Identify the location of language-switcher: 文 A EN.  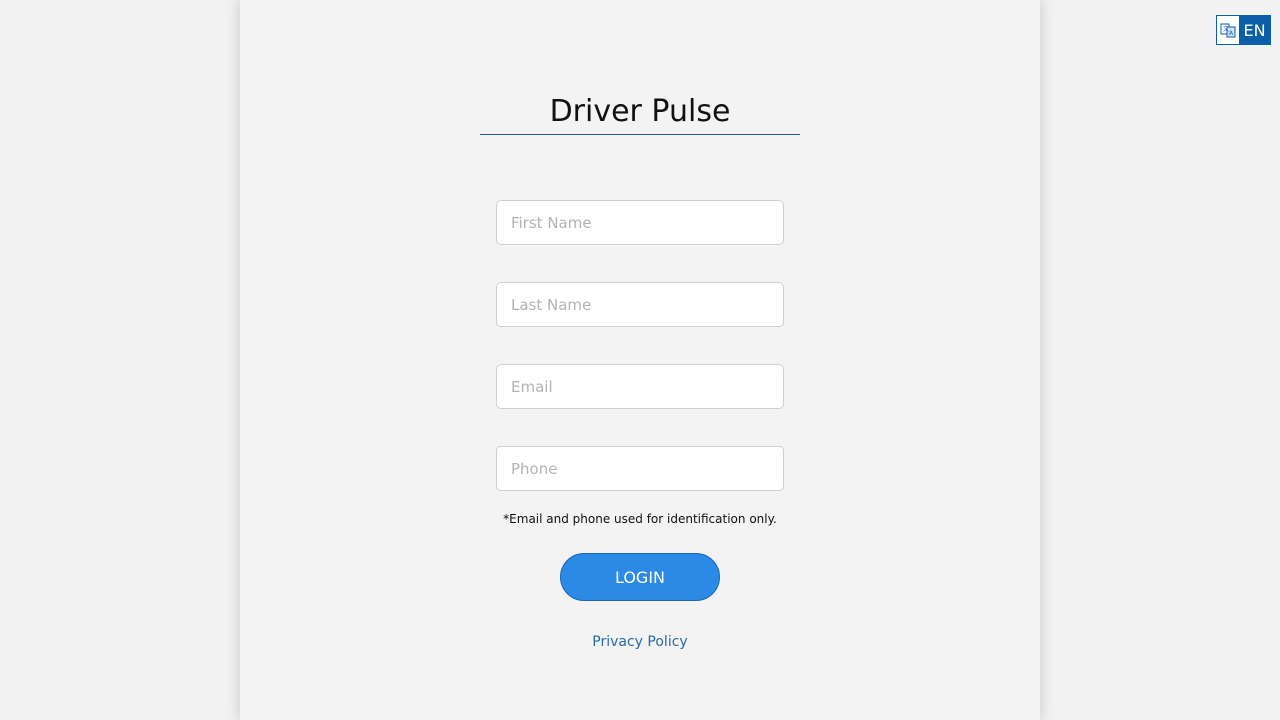
(1243, 30).